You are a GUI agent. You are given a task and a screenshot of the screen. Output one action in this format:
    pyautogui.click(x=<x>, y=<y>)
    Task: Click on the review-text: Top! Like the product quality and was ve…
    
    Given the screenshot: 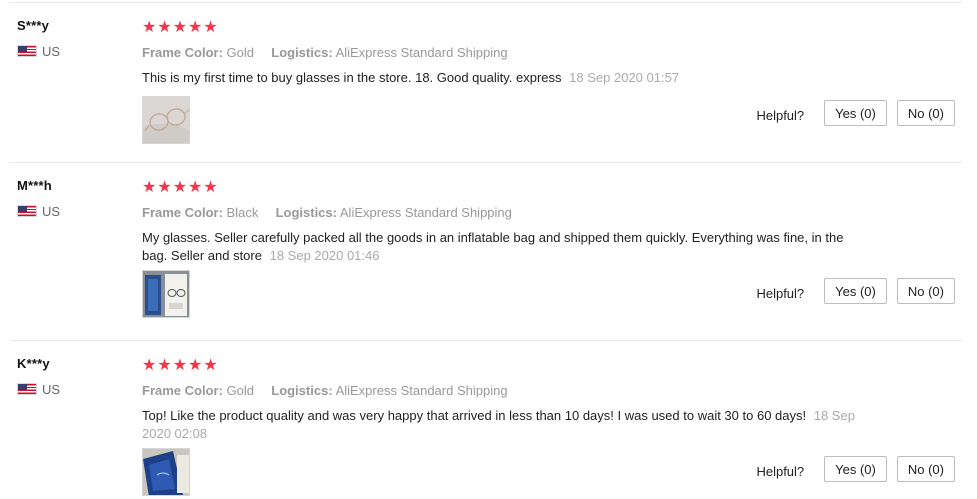 What is the action you would take?
    pyautogui.click(x=474, y=415)
    